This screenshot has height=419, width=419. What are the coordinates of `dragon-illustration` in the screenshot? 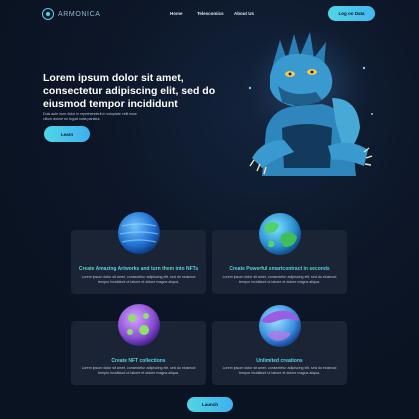 It's located at (307, 102).